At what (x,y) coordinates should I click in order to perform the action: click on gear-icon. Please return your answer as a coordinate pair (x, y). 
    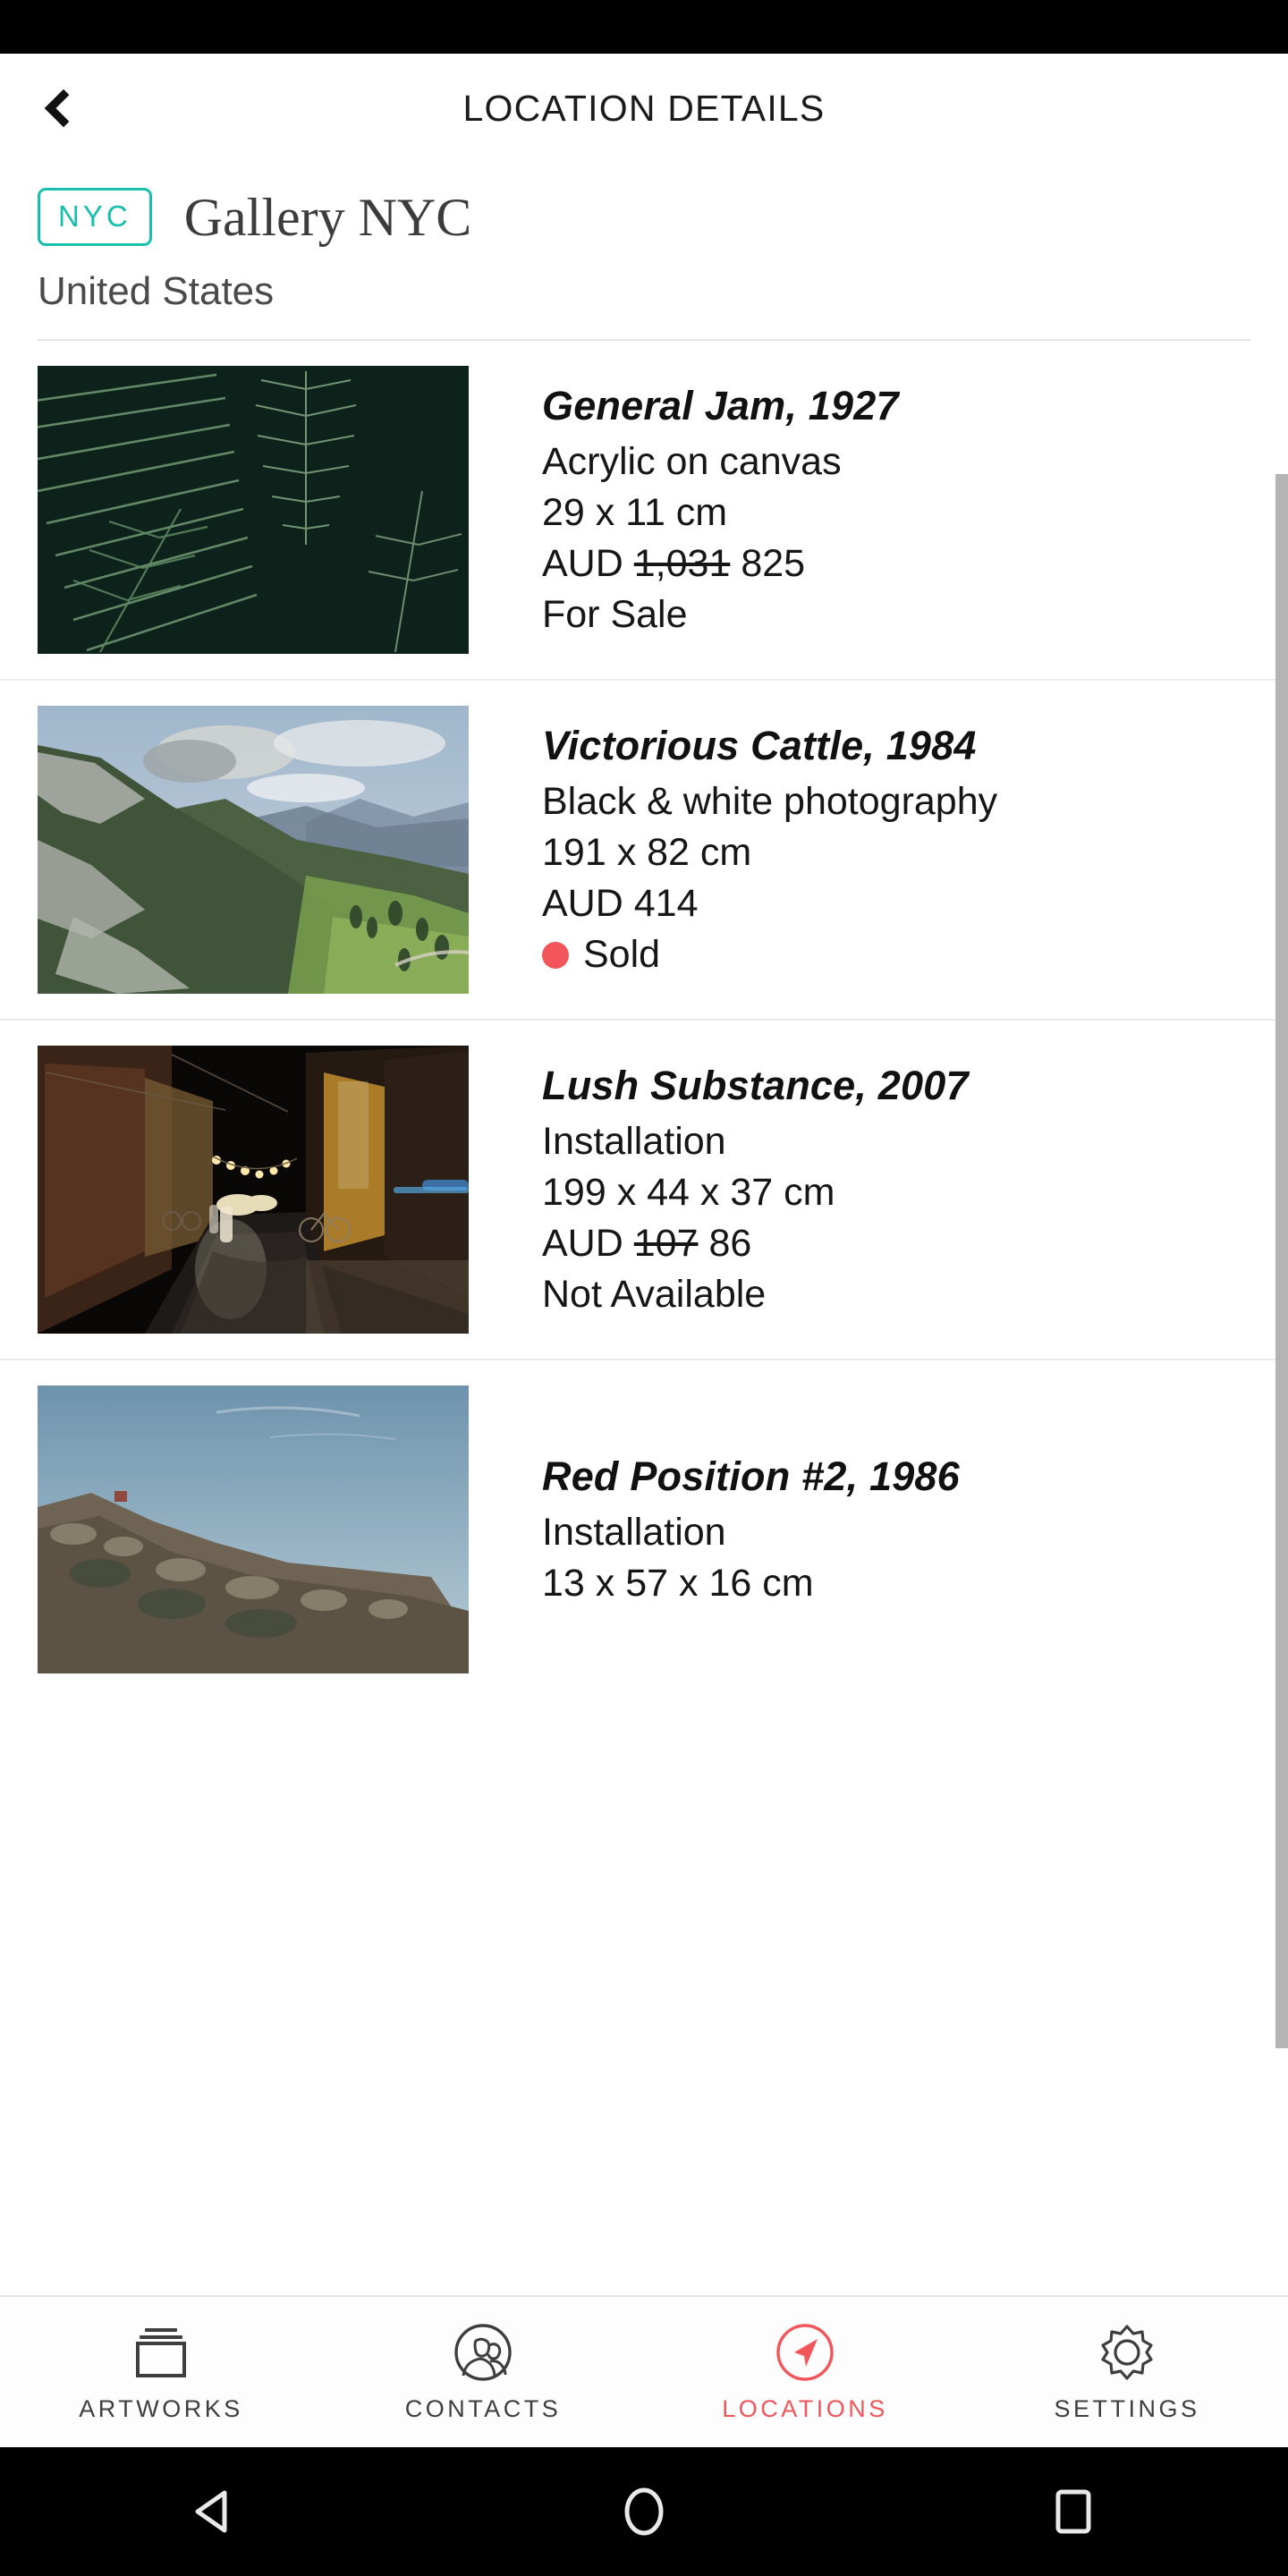
    Looking at the image, I should click on (1127, 2352).